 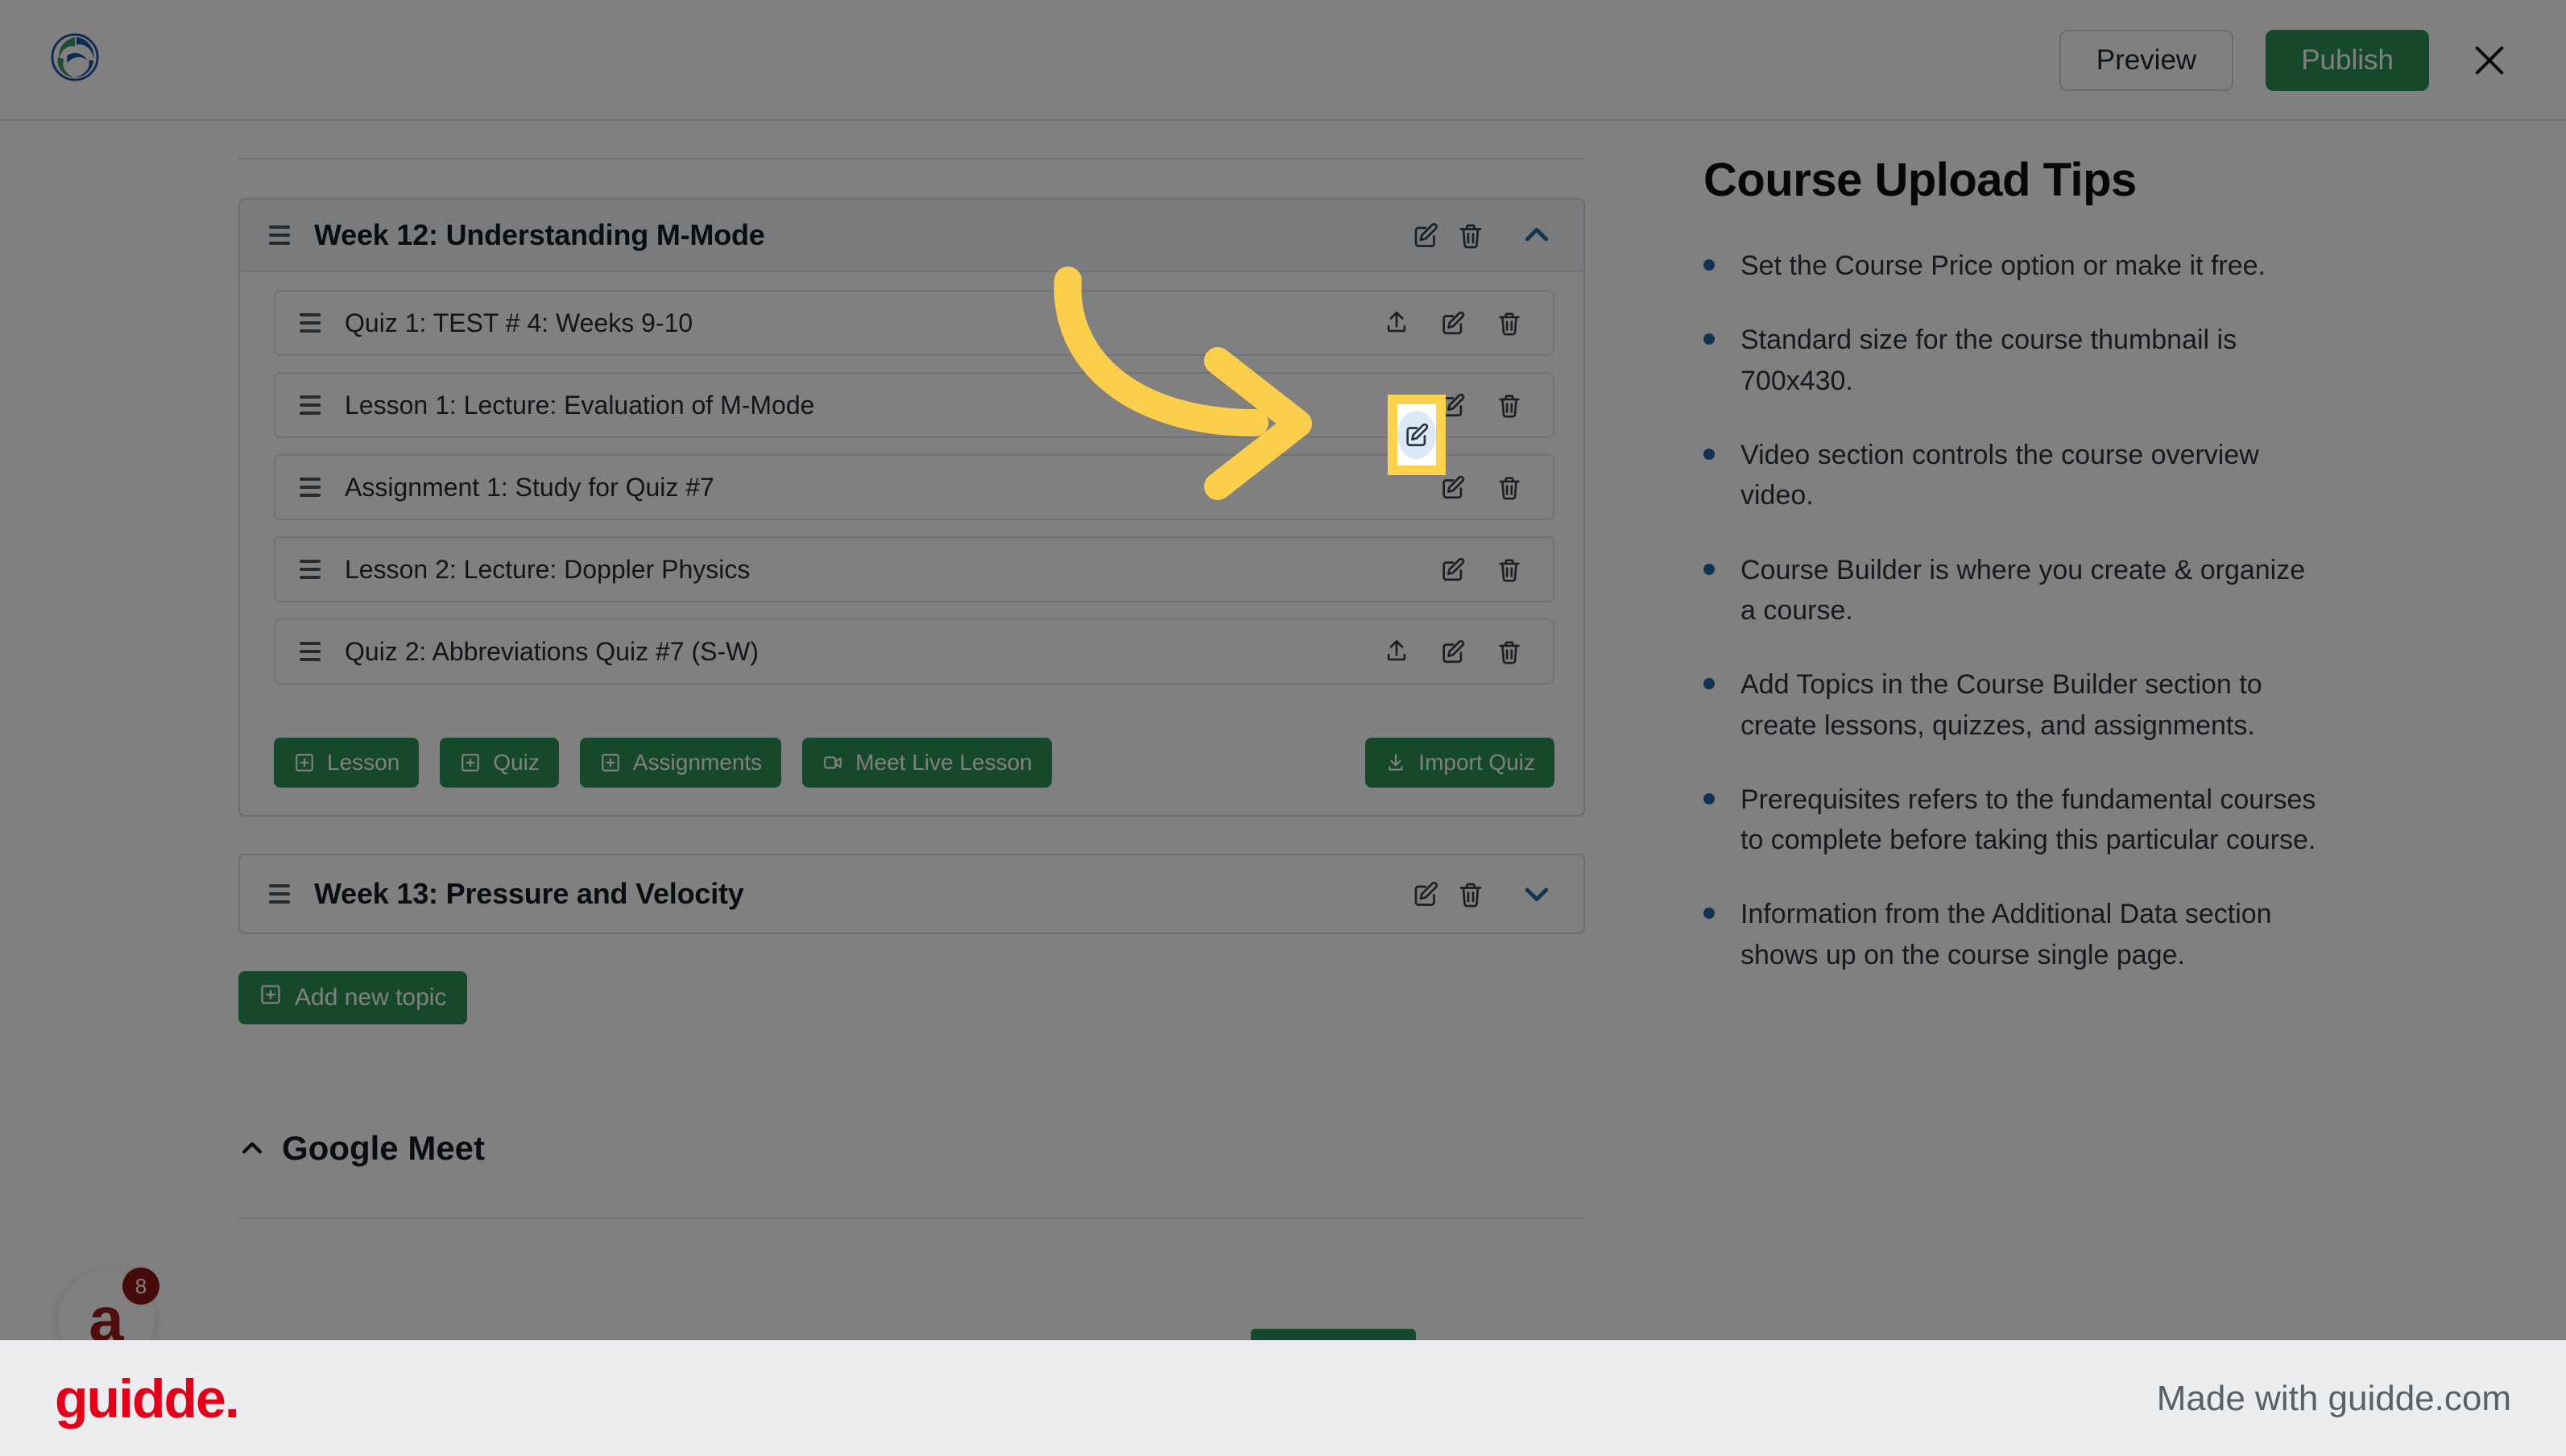 I want to click on topbar-actions: Preview Publish, so click(x=2288, y=61).